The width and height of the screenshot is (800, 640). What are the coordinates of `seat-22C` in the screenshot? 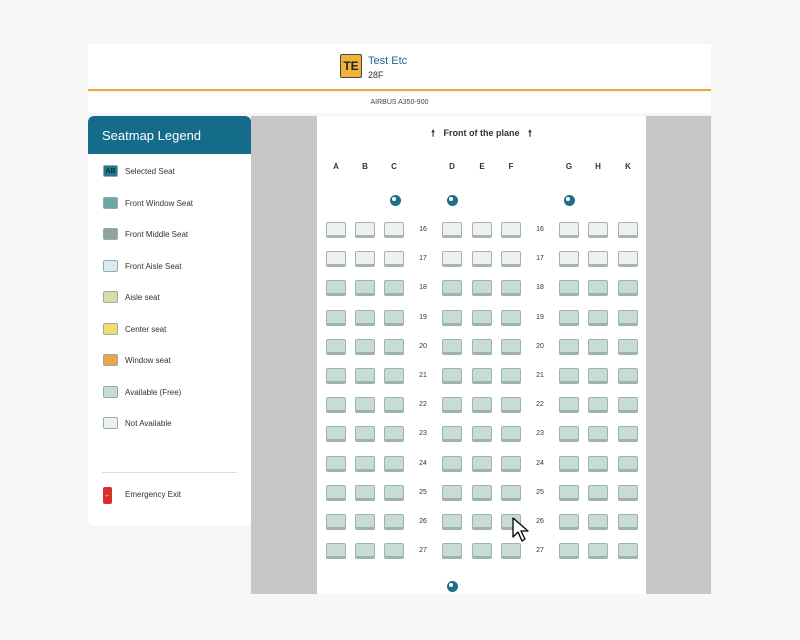 It's located at (394, 405).